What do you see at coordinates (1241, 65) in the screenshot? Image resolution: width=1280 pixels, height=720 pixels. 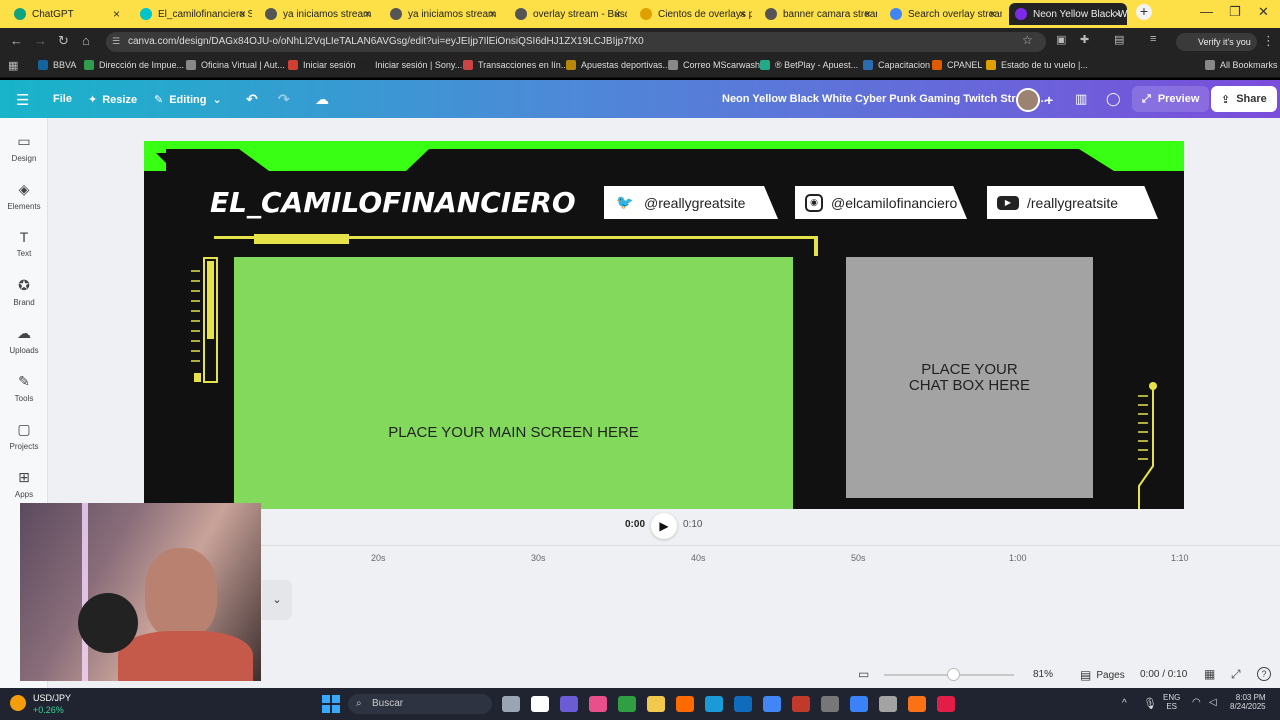 I see `bookmark-item: All Bookmarks` at bounding box center [1241, 65].